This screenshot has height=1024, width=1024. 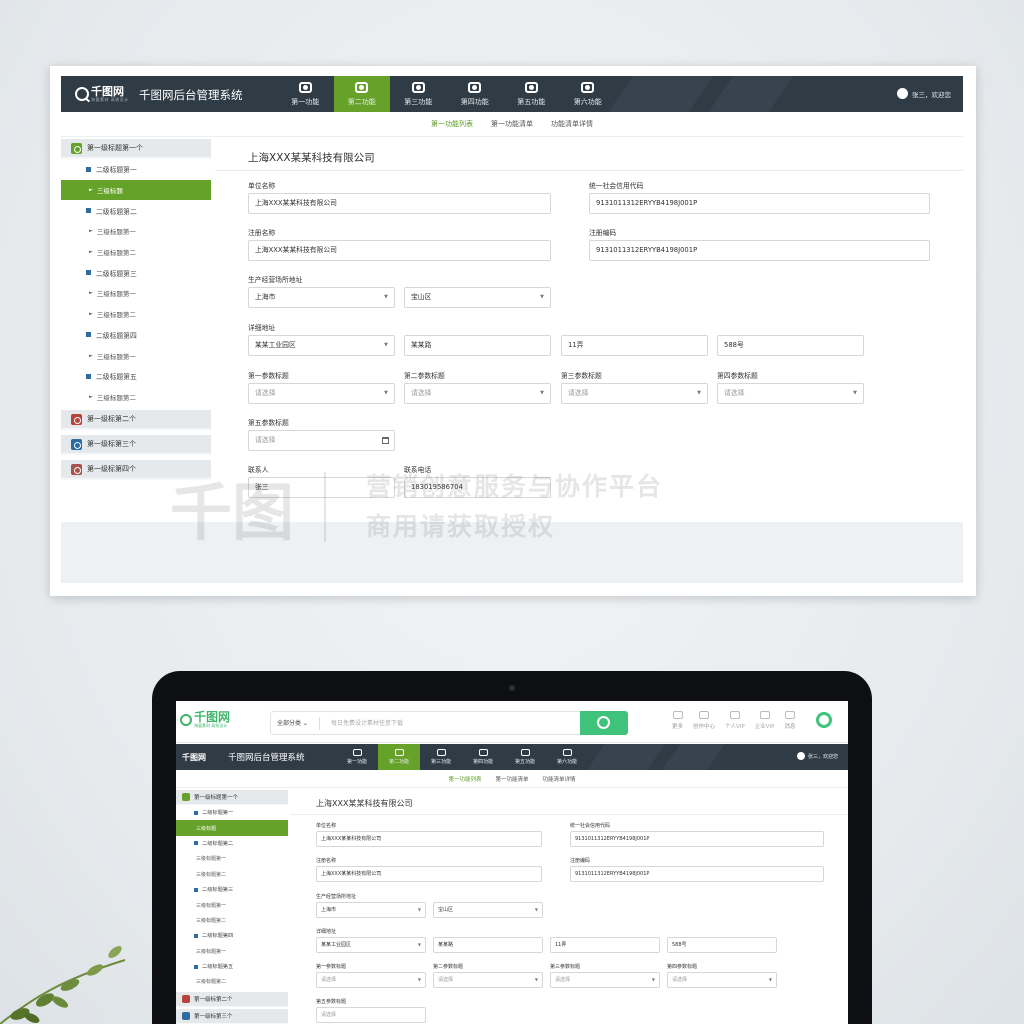 I want to click on contact-input: 张三, so click(x=321, y=487).